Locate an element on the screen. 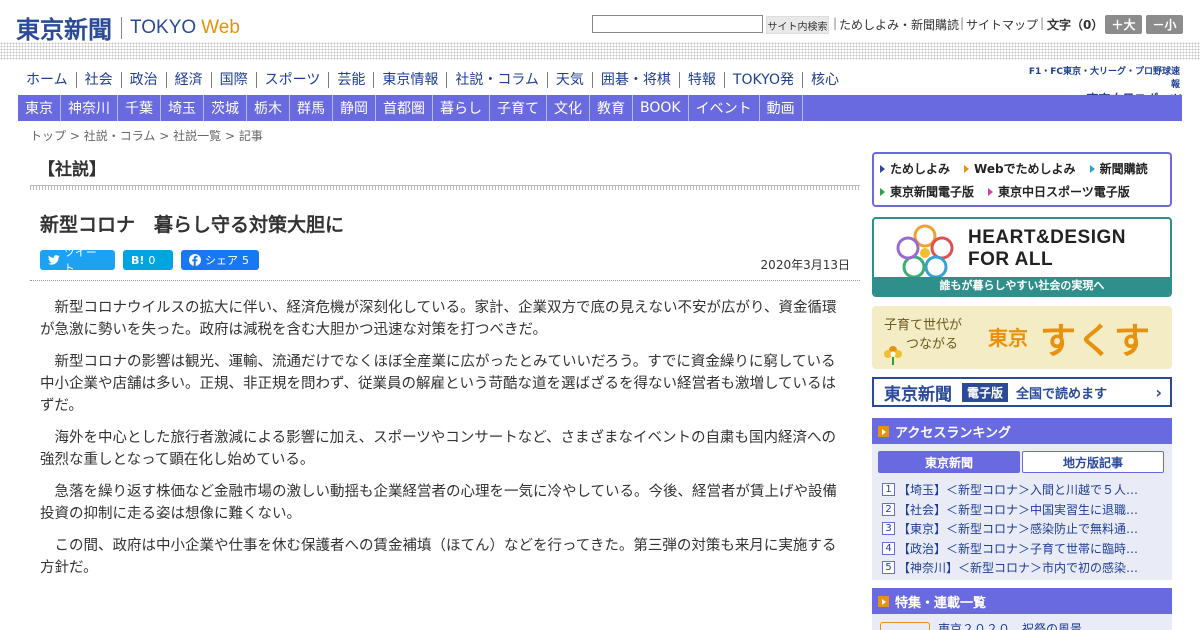 The image size is (1200, 630). region-item-tokyo: 東京 is located at coordinates (39, 108).